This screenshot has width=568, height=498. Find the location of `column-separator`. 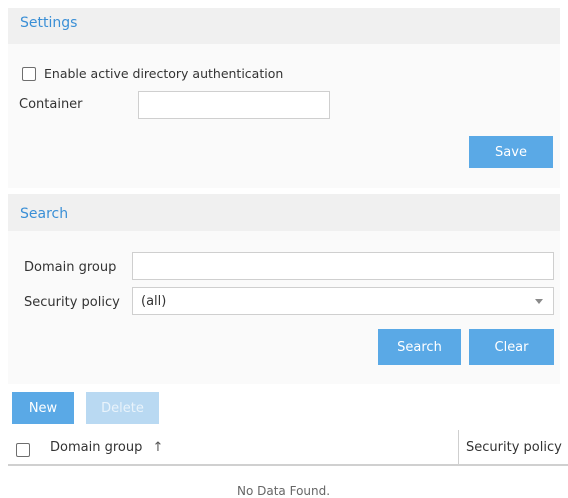

column-separator is located at coordinates (458, 447).